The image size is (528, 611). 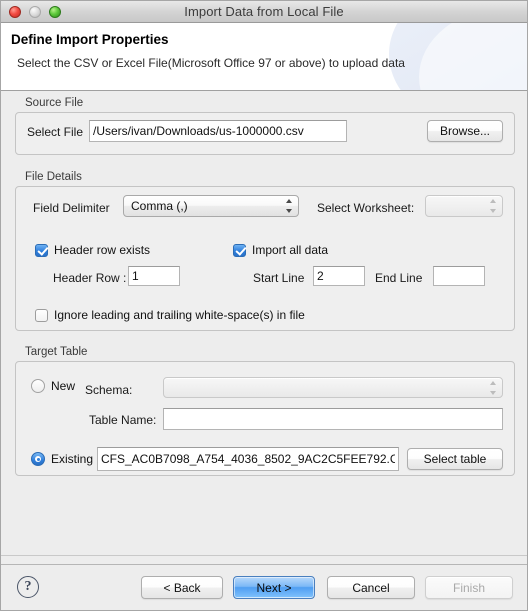 I want to click on existing-table-radio: Existing, so click(x=62, y=459).